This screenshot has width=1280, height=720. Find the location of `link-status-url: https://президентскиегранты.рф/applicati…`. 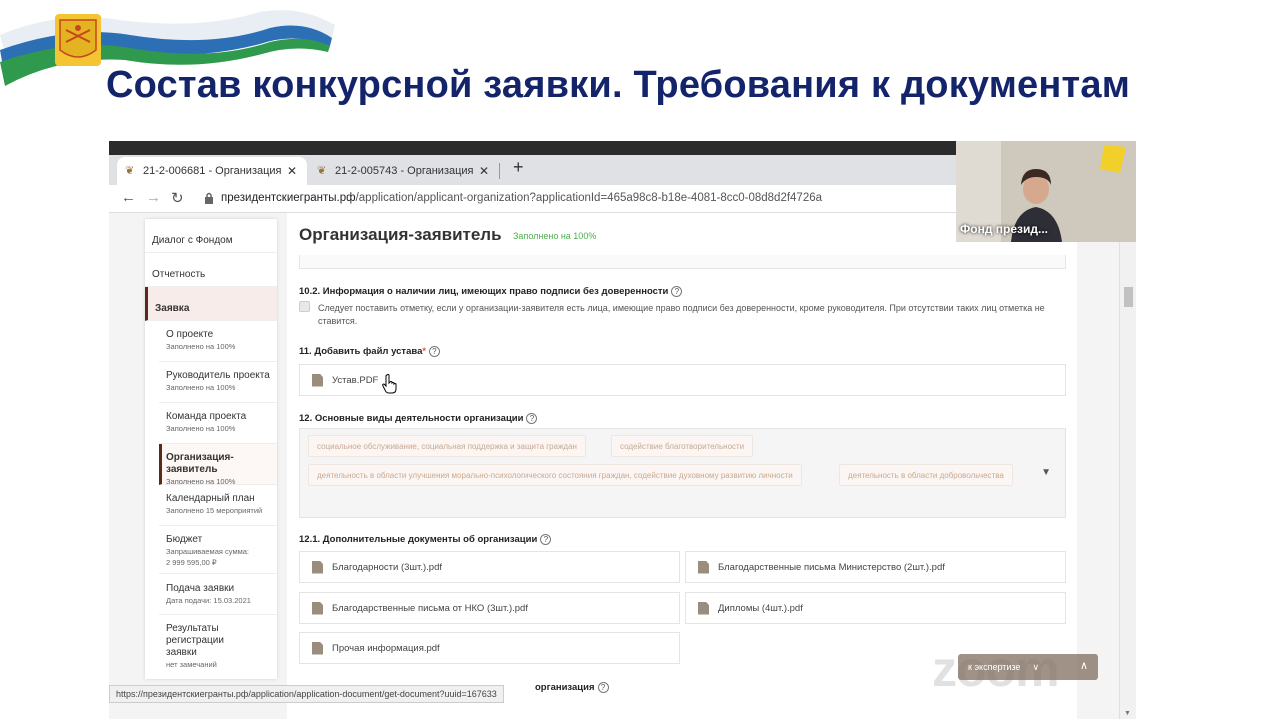

link-status-url: https://президентскиегранты.рф/applicati… is located at coordinates (306, 694).